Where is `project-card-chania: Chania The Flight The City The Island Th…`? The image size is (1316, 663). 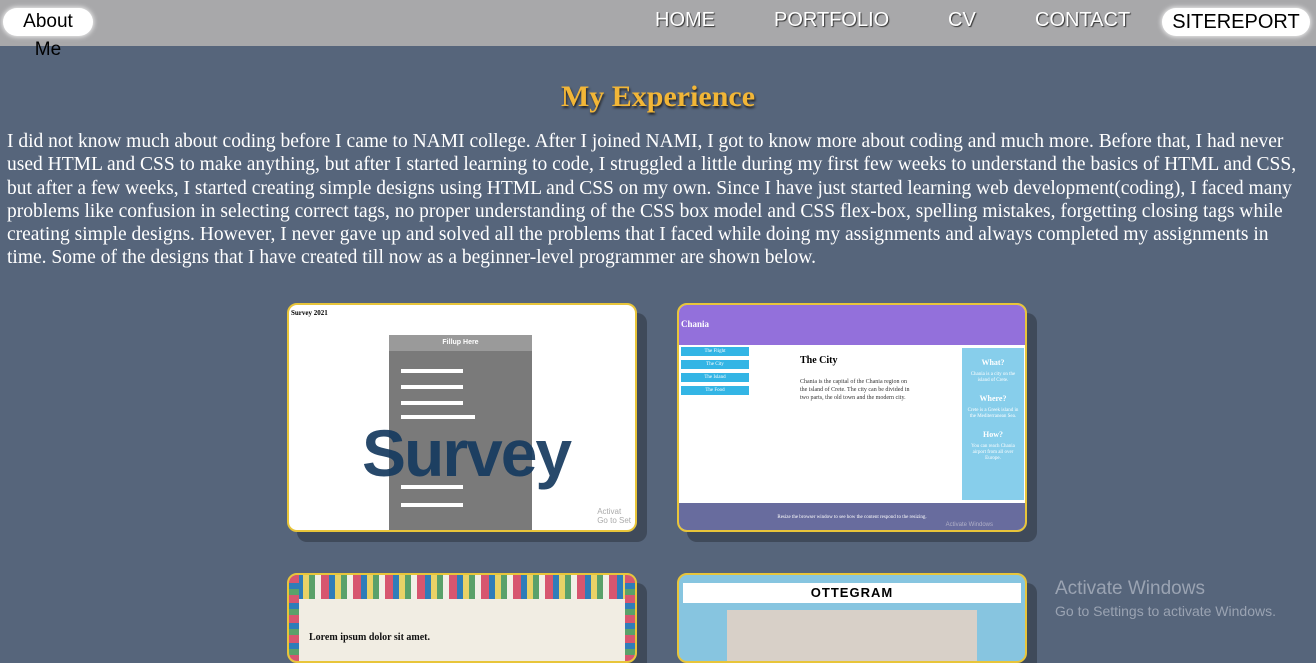
project-card-chania: Chania The Flight The City The Island Th… is located at coordinates (852, 417).